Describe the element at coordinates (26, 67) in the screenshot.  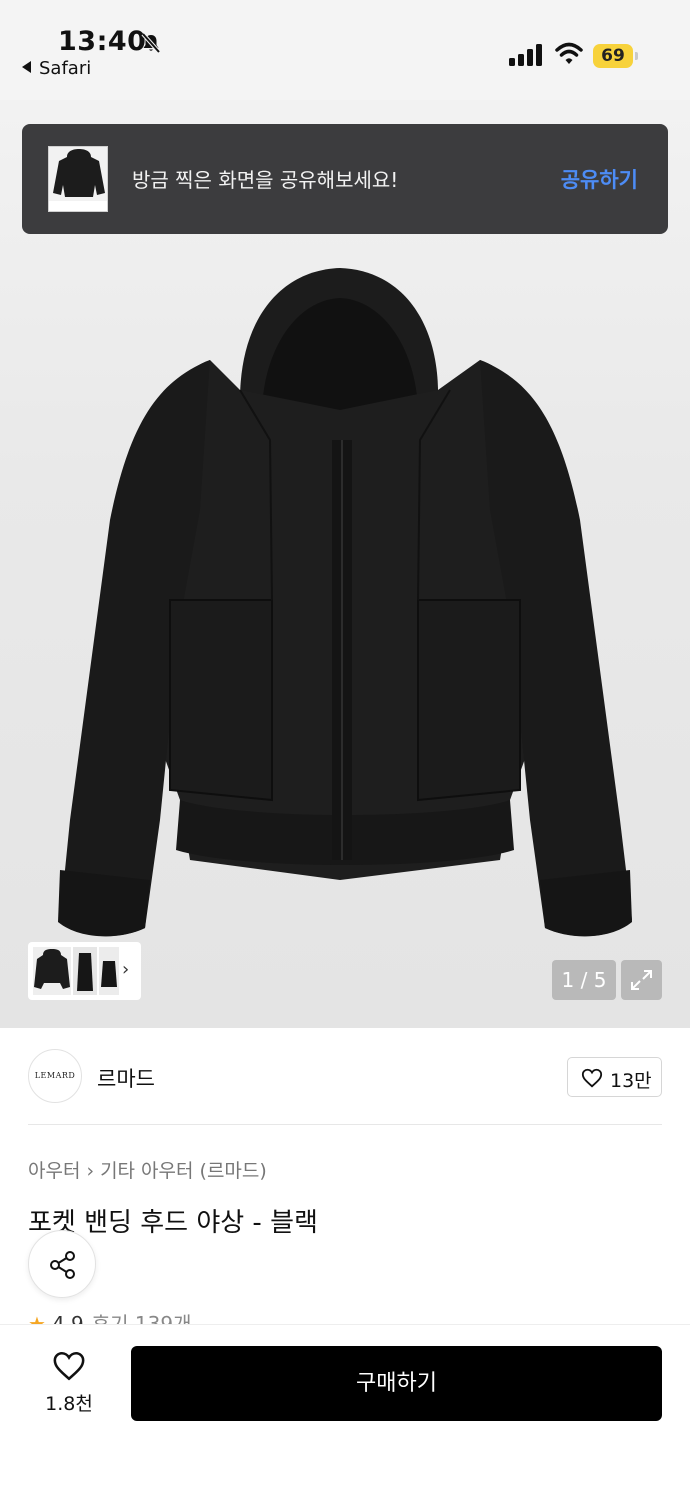
I see `back-arrow-icon` at that location.